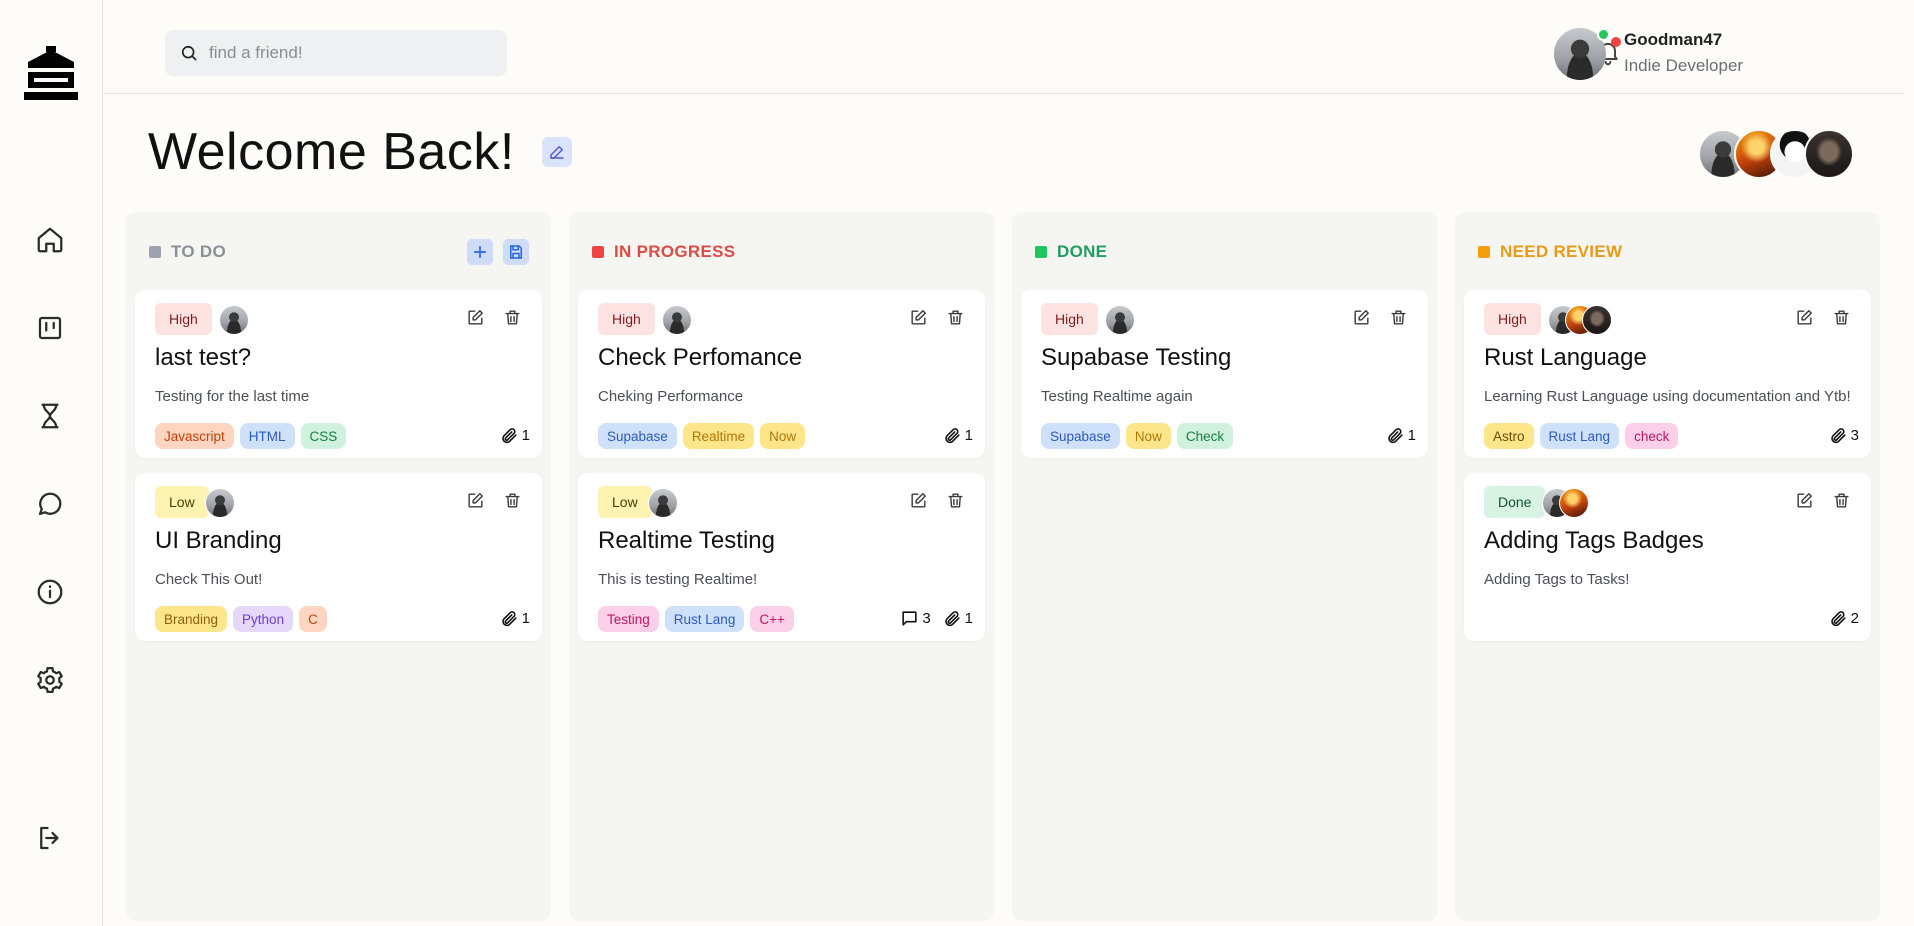  I want to click on attachment-count: 3, so click(1844, 435).